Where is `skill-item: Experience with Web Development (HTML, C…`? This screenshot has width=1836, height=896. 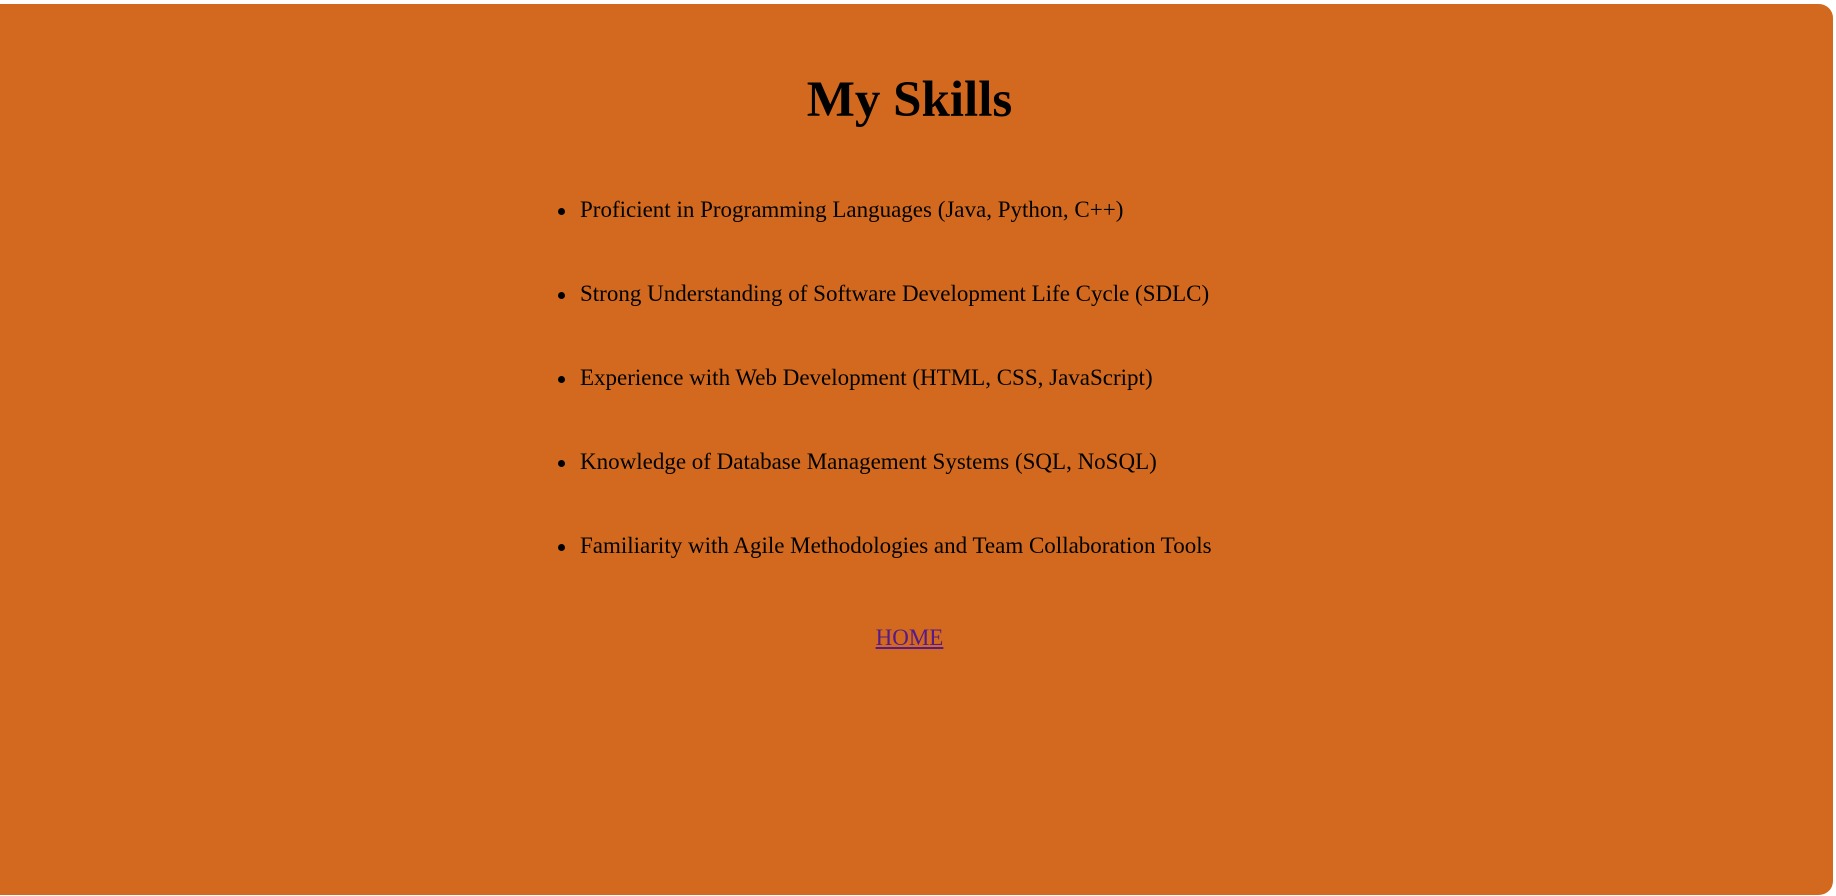 skill-item: Experience with Web Development (HTML, C… is located at coordinates (885, 400).